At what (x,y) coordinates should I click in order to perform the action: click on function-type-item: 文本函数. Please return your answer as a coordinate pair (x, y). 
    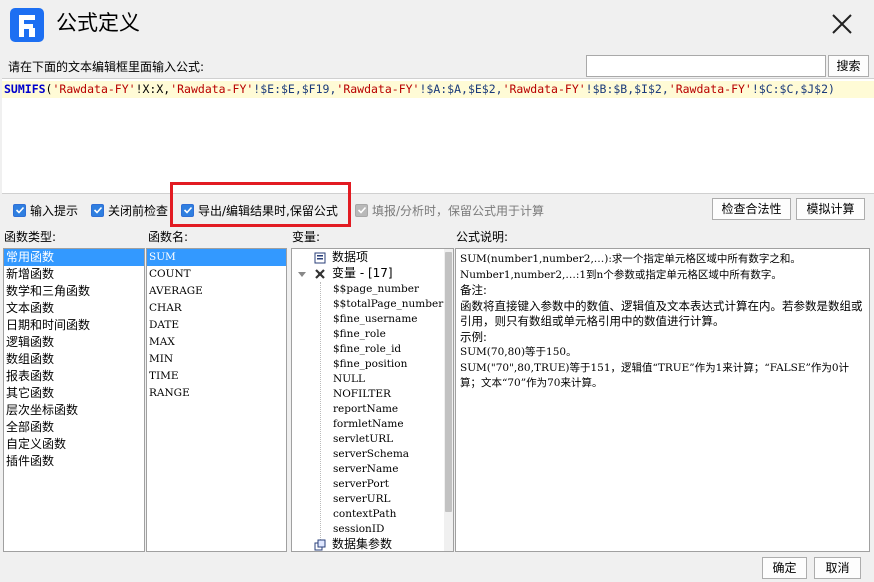
    Looking at the image, I should click on (74, 308).